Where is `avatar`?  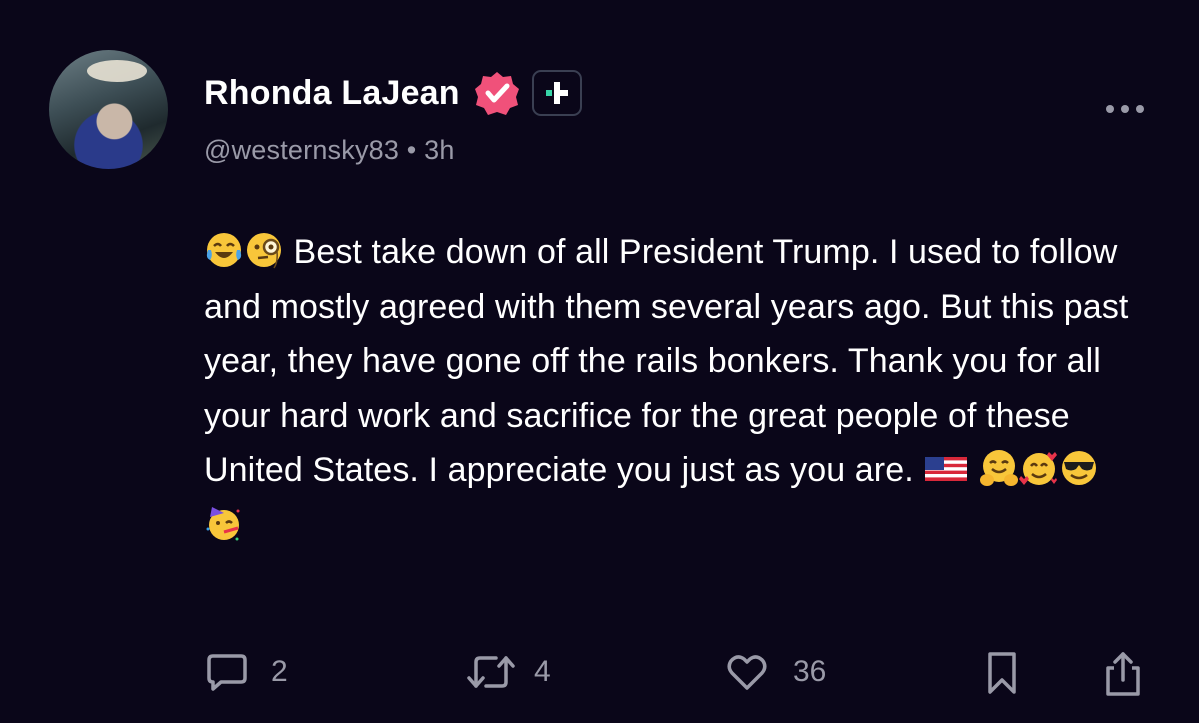
avatar is located at coordinates (108, 109).